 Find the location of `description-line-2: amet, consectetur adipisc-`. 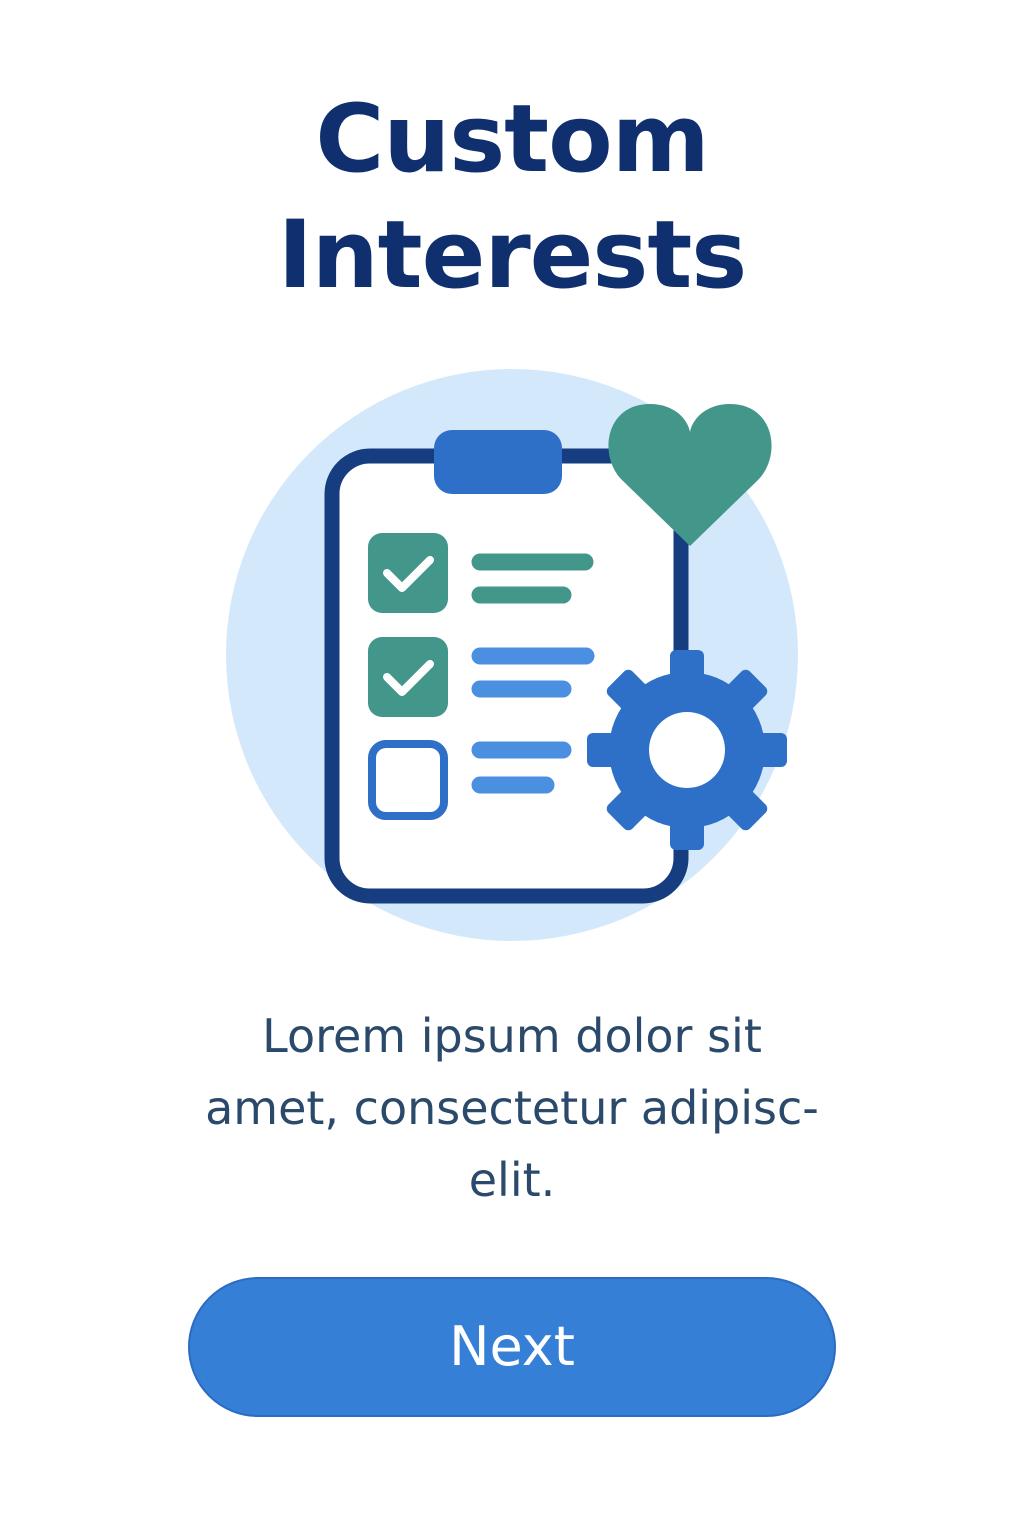

description-line-2: amet, consectetur adipisc- is located at coordinates (512, 1108).